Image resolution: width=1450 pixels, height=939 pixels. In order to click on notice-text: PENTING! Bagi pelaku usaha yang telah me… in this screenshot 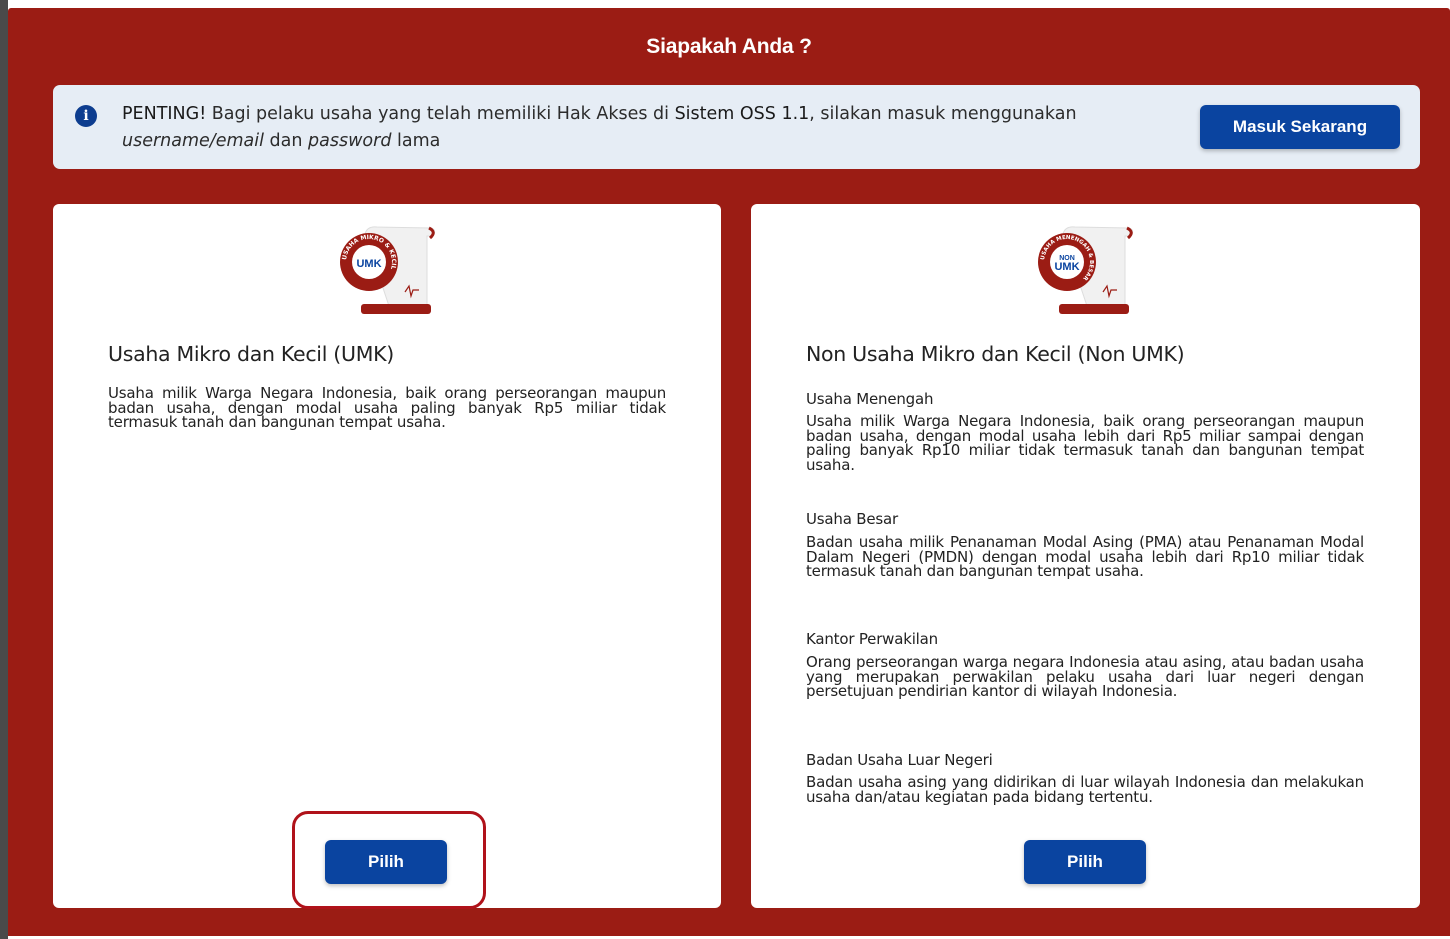, I will do `click(652, 128)`.